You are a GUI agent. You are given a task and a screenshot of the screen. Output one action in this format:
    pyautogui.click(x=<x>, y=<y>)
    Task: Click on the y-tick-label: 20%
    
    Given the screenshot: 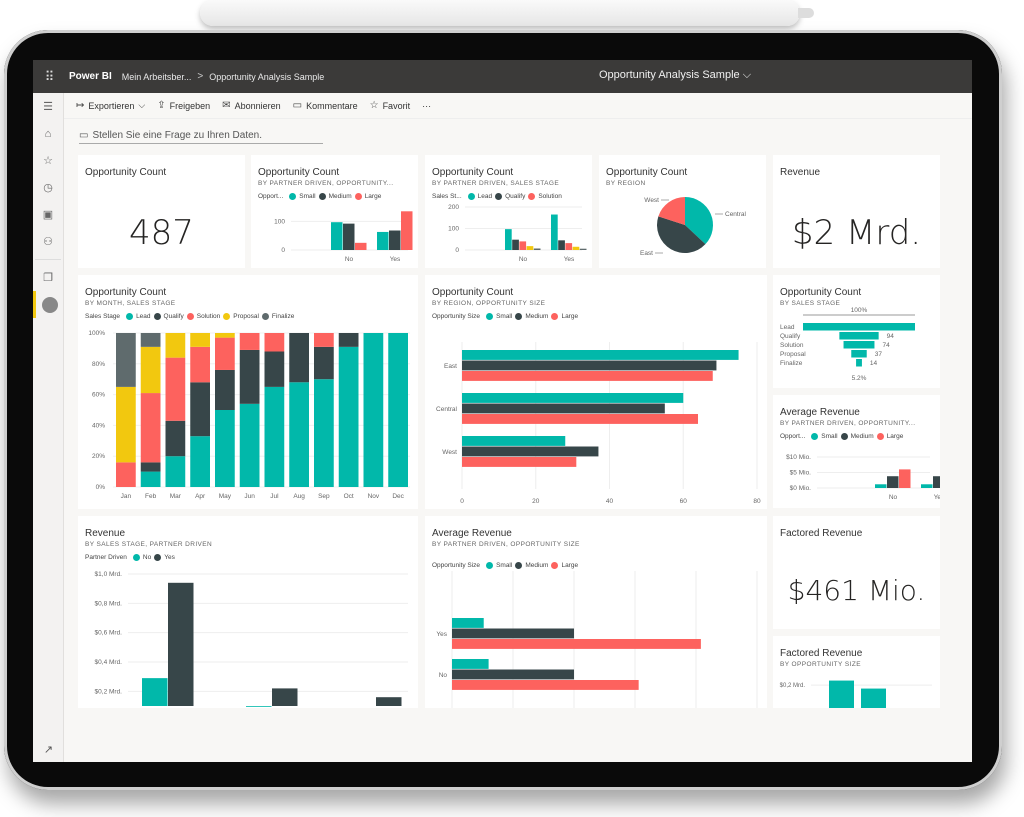 What is the action you would take?
    pyautogui.click(x=98, y=456)
    